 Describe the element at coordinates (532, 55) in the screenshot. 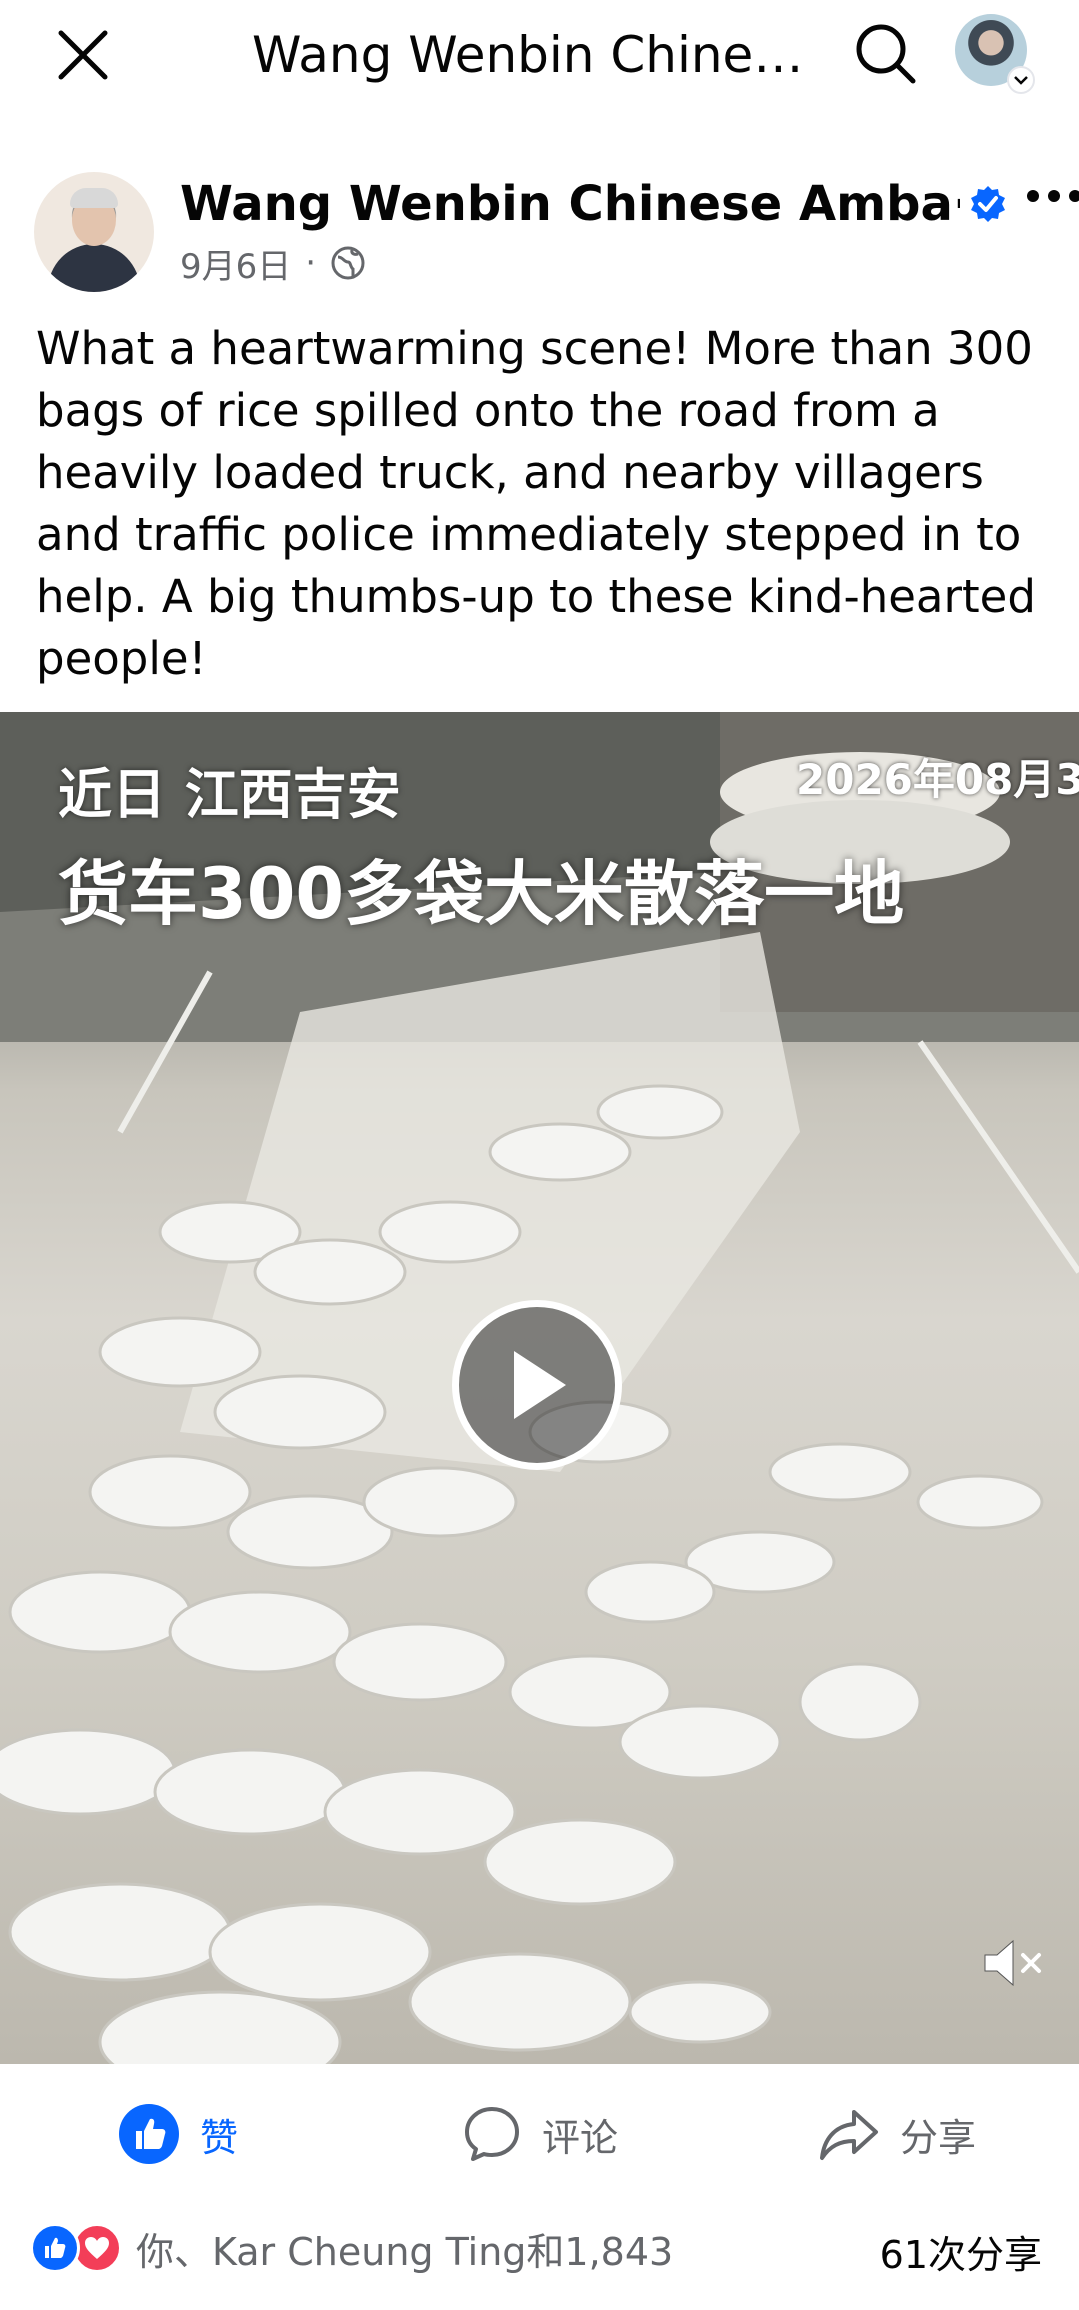

I see `page-title: Wang Wenbin Chines···` at that location.